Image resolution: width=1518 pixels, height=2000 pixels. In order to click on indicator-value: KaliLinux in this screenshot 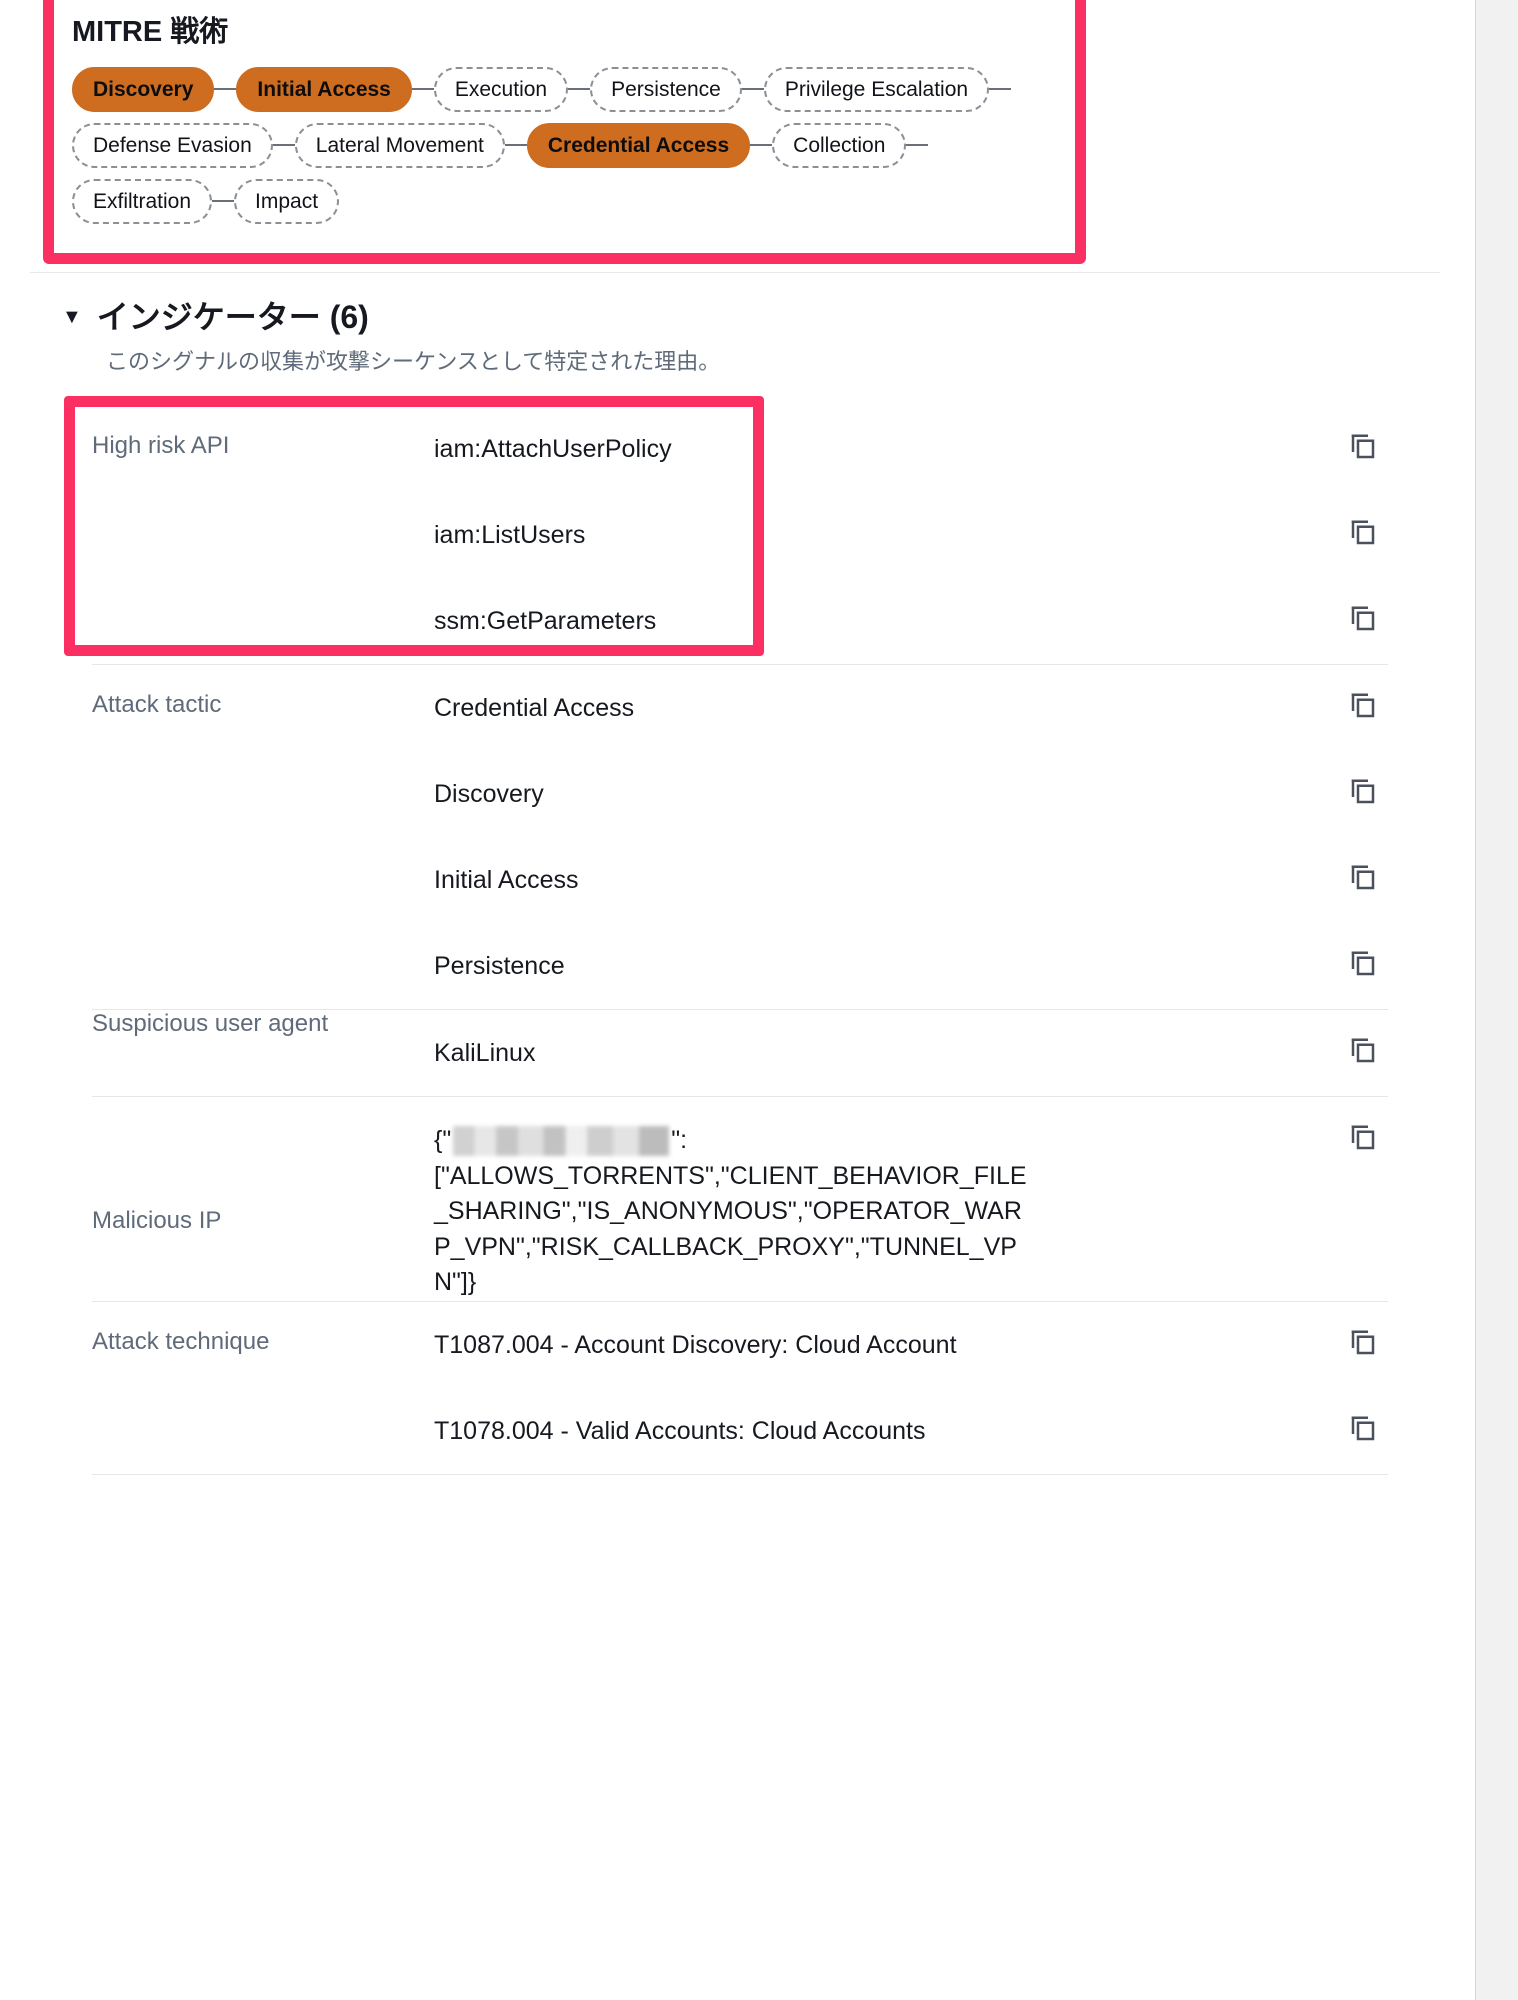, I will do `click(485, 1053)`.